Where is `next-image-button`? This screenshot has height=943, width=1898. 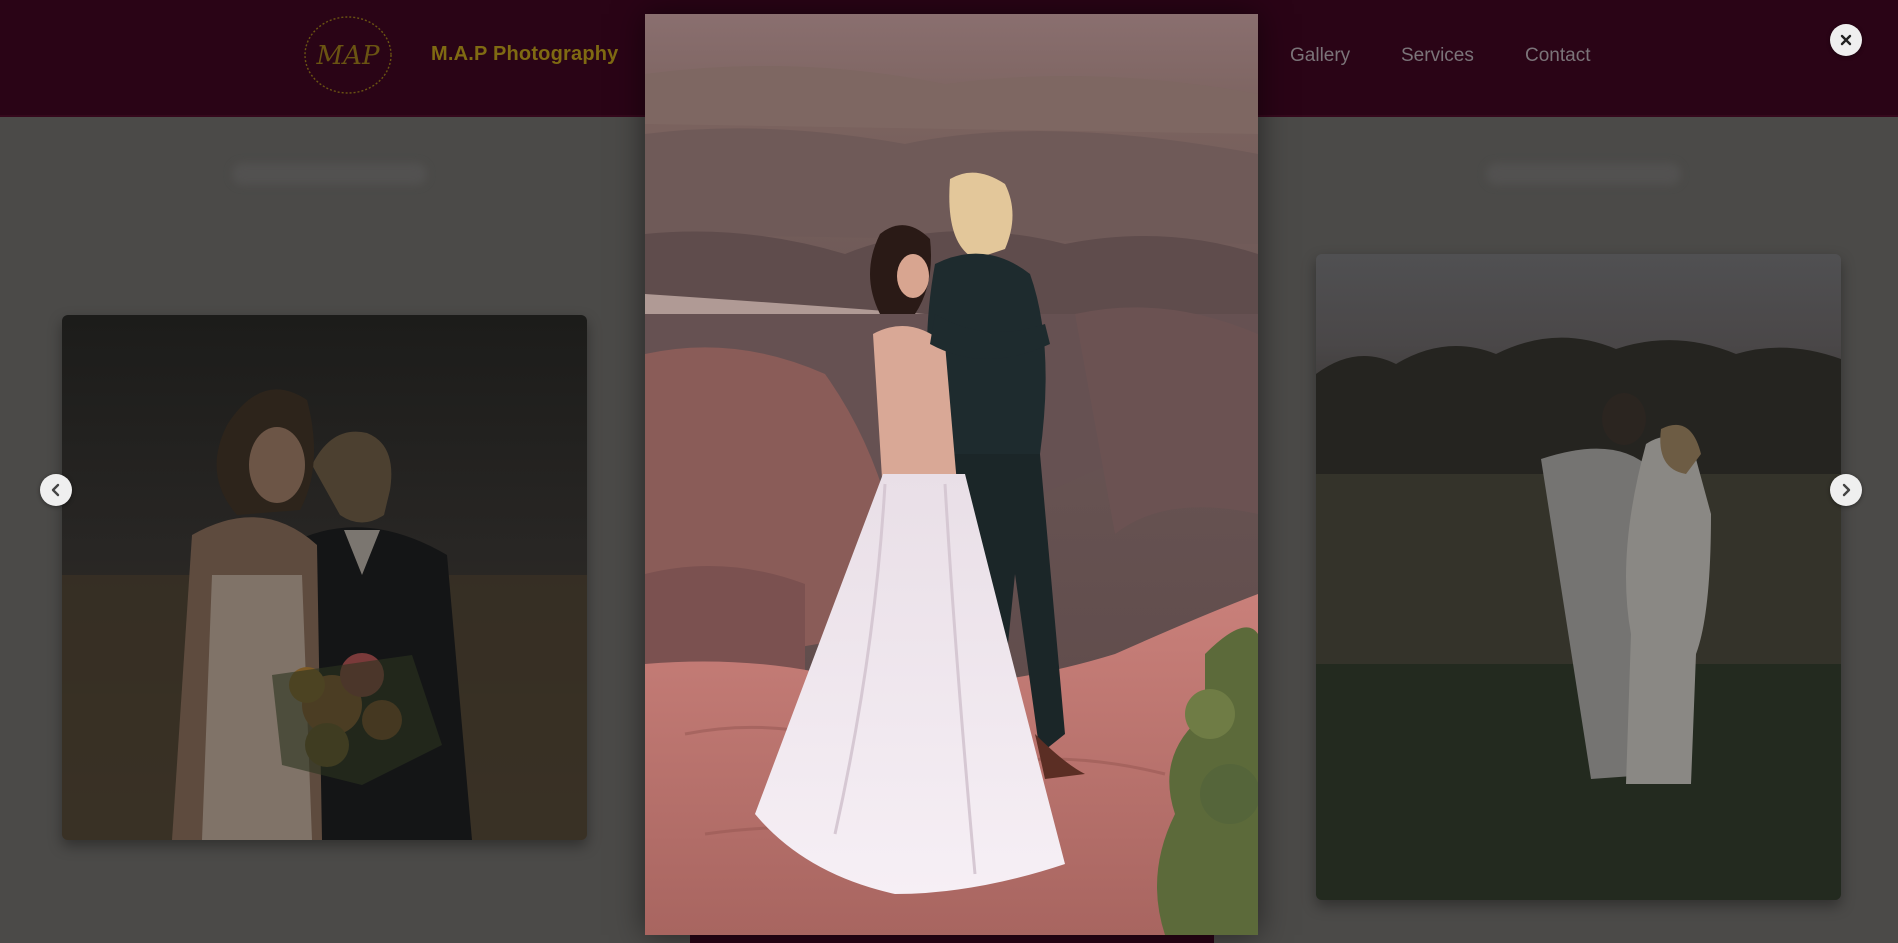
next-image-button is located at coordinates (1846, 490).